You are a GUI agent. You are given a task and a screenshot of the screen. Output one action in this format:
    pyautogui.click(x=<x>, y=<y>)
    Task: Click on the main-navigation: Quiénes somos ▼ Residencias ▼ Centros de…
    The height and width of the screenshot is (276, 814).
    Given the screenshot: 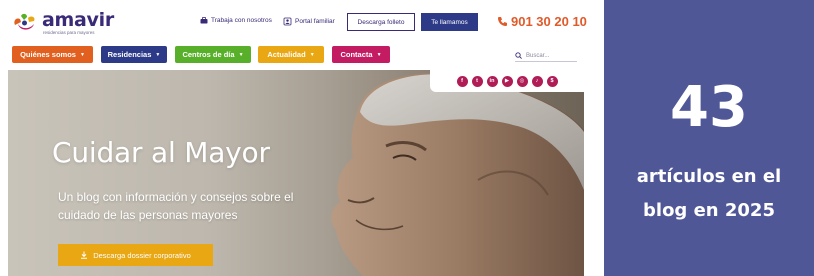 What is the action you would take?
    pyautogui.click(x=296, y=55)
    